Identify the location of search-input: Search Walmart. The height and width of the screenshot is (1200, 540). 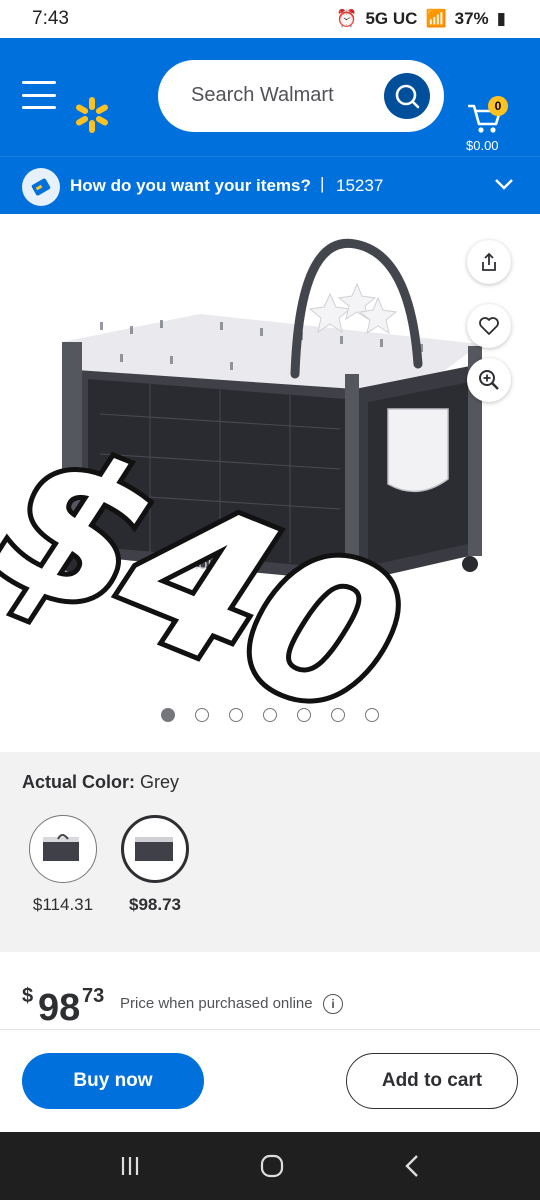
(301, 96).